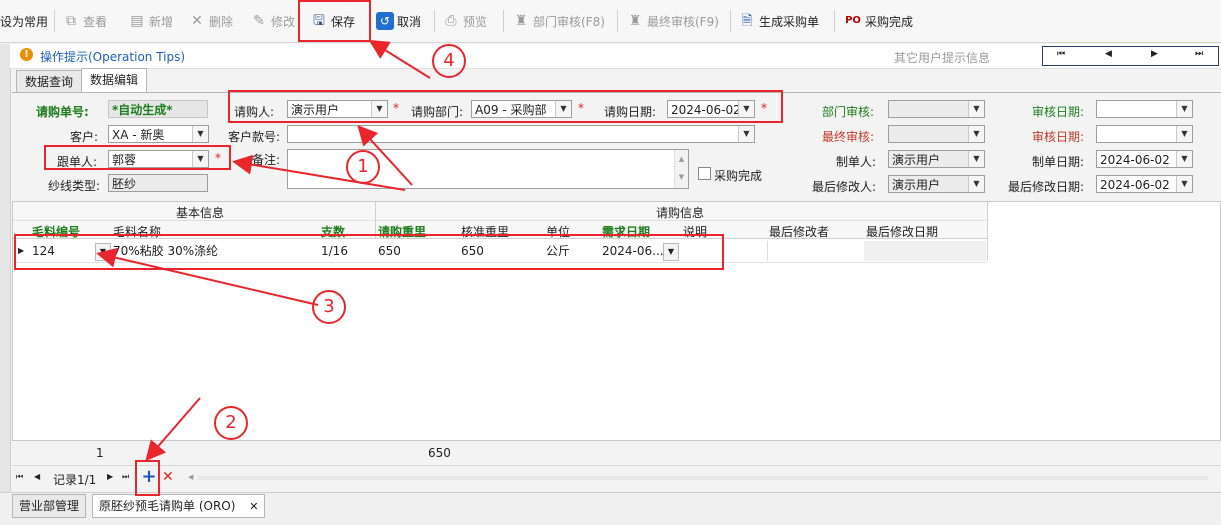 The image size is (1221, 525). I want to click on arrow-to-row, so click(207, 276).